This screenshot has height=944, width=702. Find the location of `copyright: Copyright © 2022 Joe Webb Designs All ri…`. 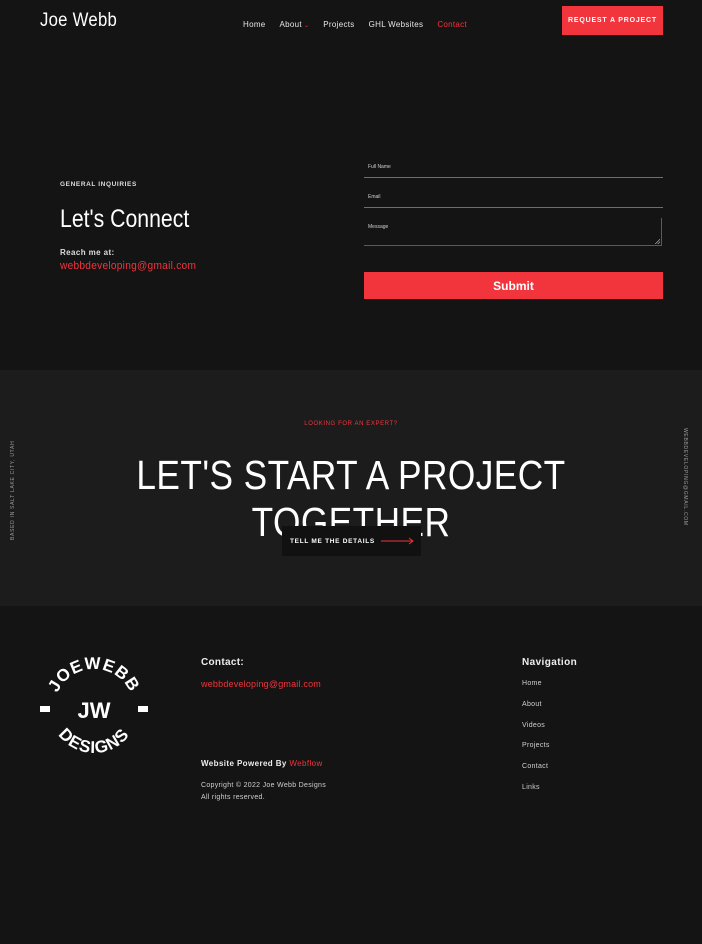

copyright: Copyright © 2022 Joe Webb Designs All ri… is located at coordinates (263, 792).